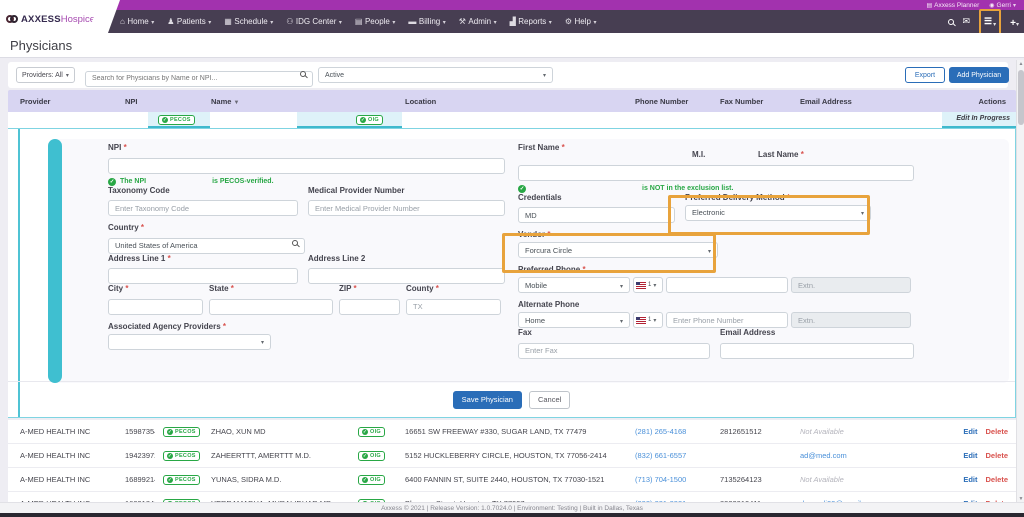 The height and width of the screenshot is (517, 1024). I want to click on nav-item-people: ▤ People, so click(375, 21).